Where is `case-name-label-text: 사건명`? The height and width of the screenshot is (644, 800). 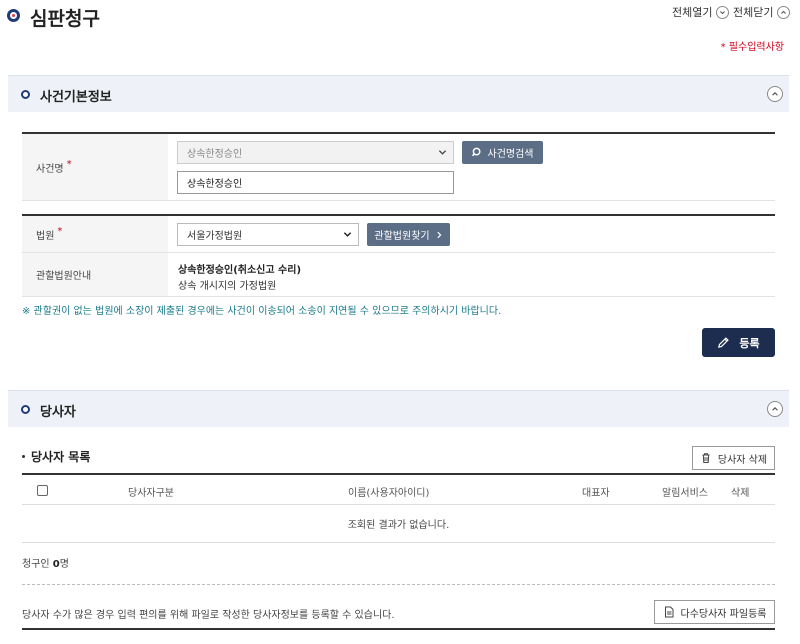
case-name-label-text: 사건명 is located at coordinates (50, 169).